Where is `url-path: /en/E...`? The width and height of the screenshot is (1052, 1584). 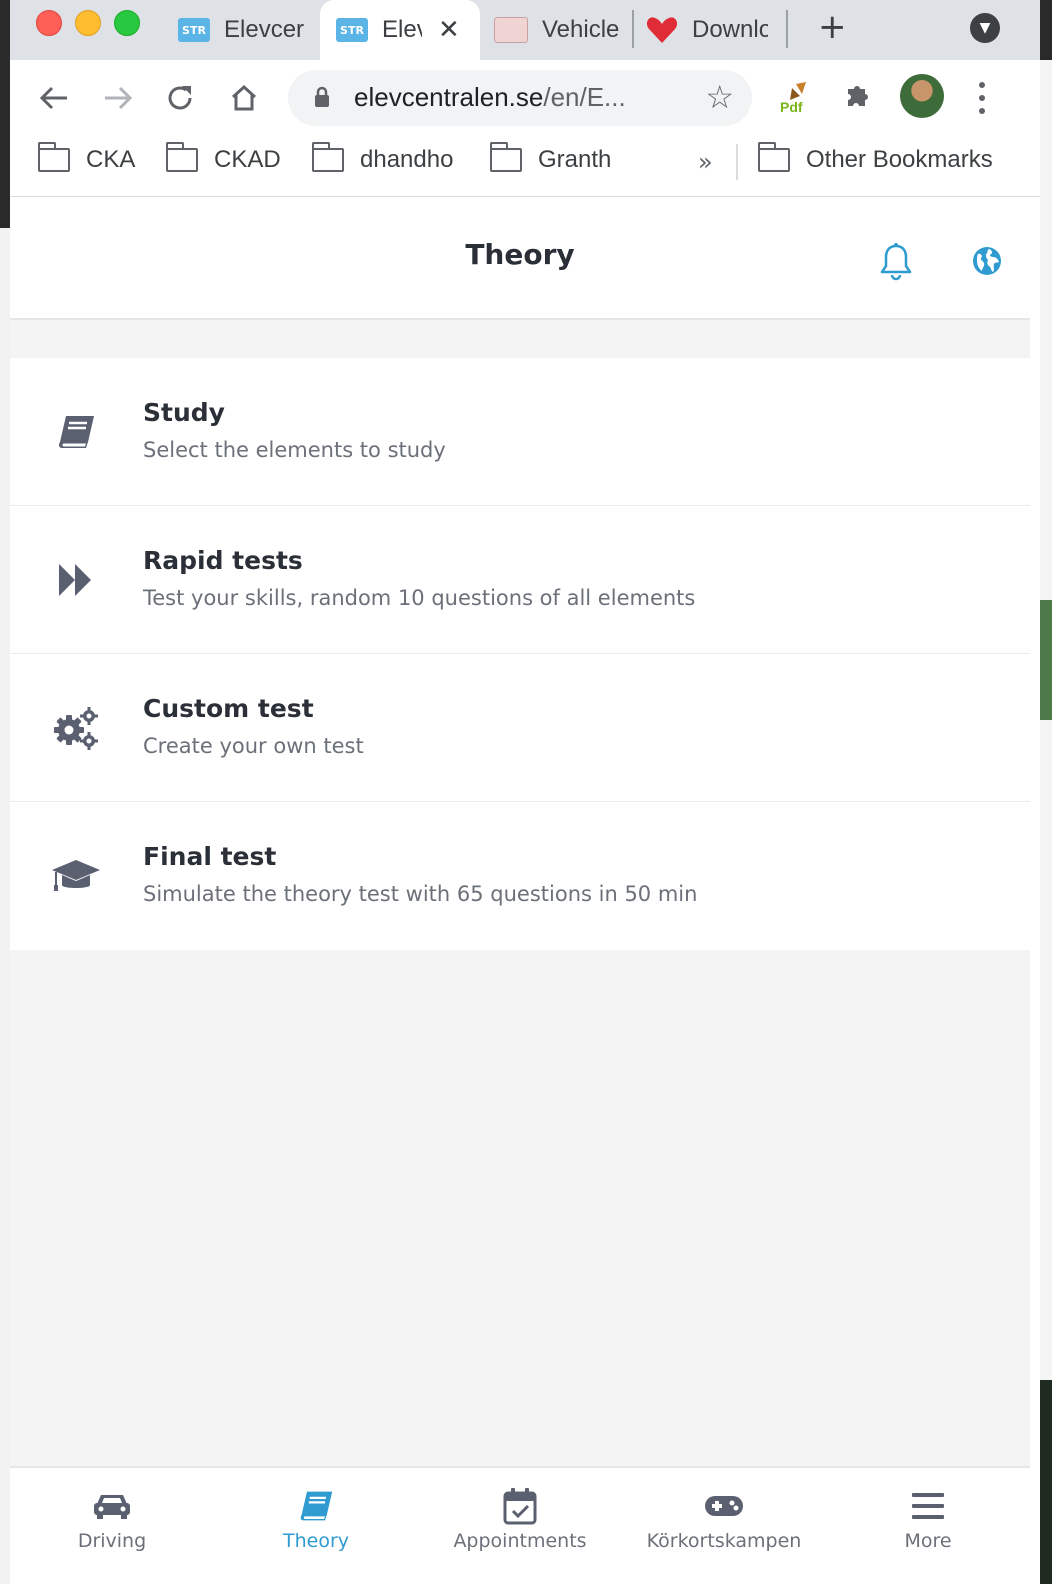 url-path: /en/E... is located at coordinates (584, 97).